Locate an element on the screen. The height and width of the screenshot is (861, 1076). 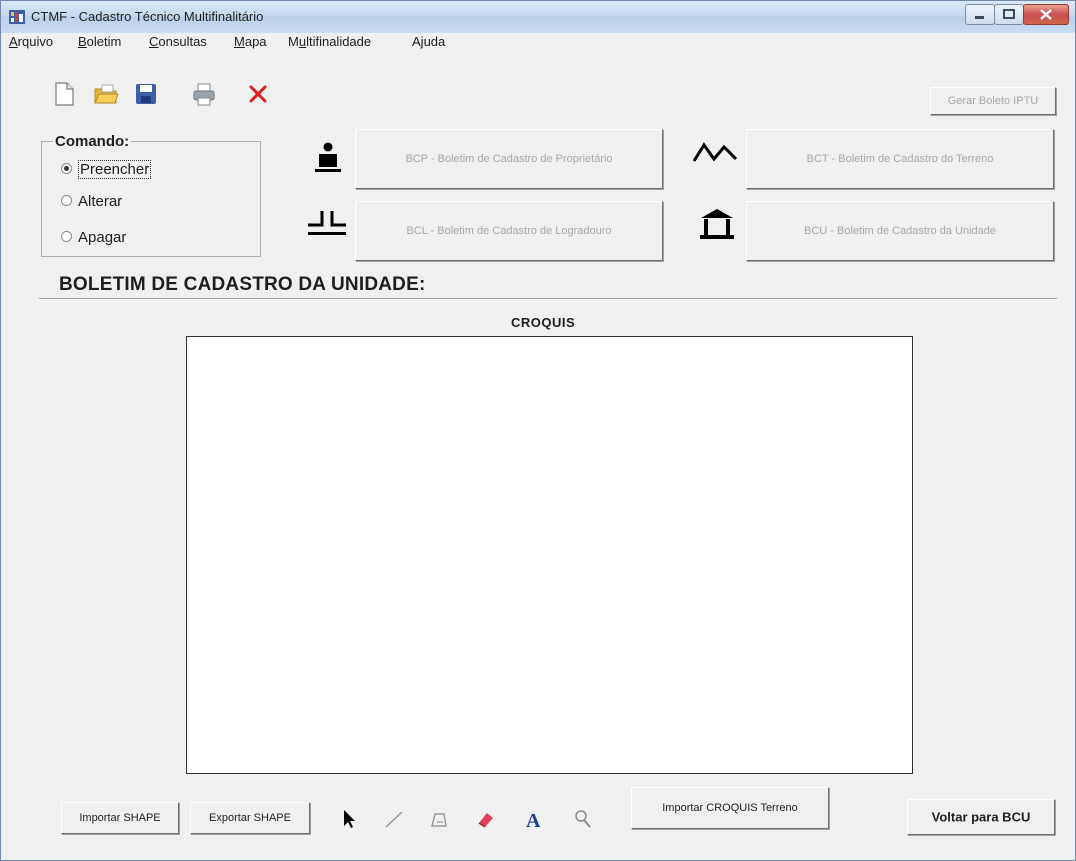
bct-label: BCT - Boletim de Cadastro do Terreno is located at coordinates (900, 159).